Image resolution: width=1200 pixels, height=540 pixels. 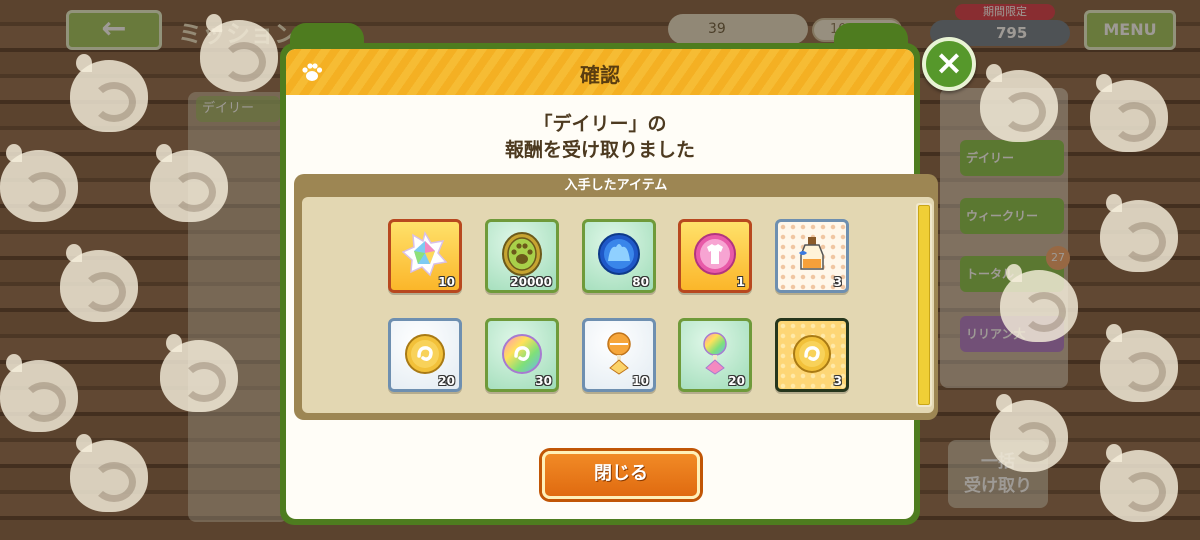 I want to click on items-scrollbar, so click(x=924, y=305).